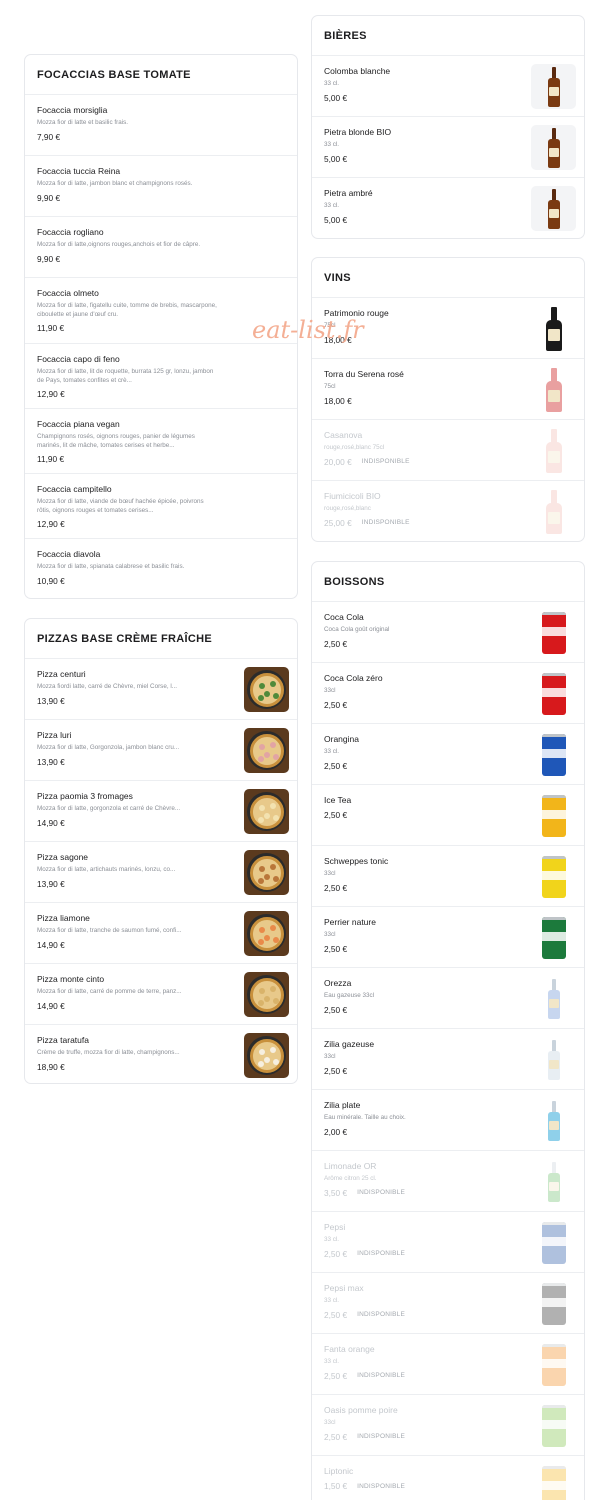 Image resolution: width=595 pixels, height=1500 pixels. I want to click on menu-item: Zilia gazeuse 33cl 2,50 €, so click(448, 1059).